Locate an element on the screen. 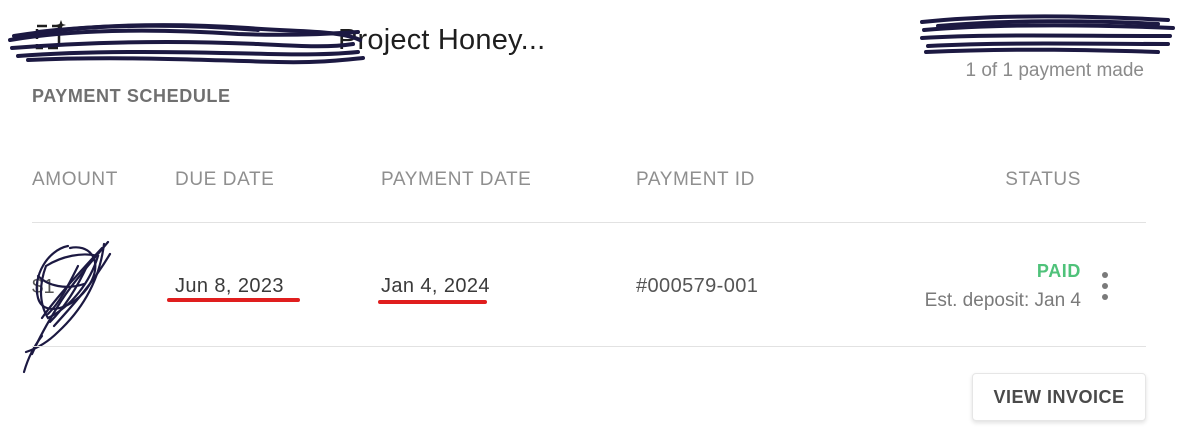  status-badge: PAID is located at coordinates (1058, 271).